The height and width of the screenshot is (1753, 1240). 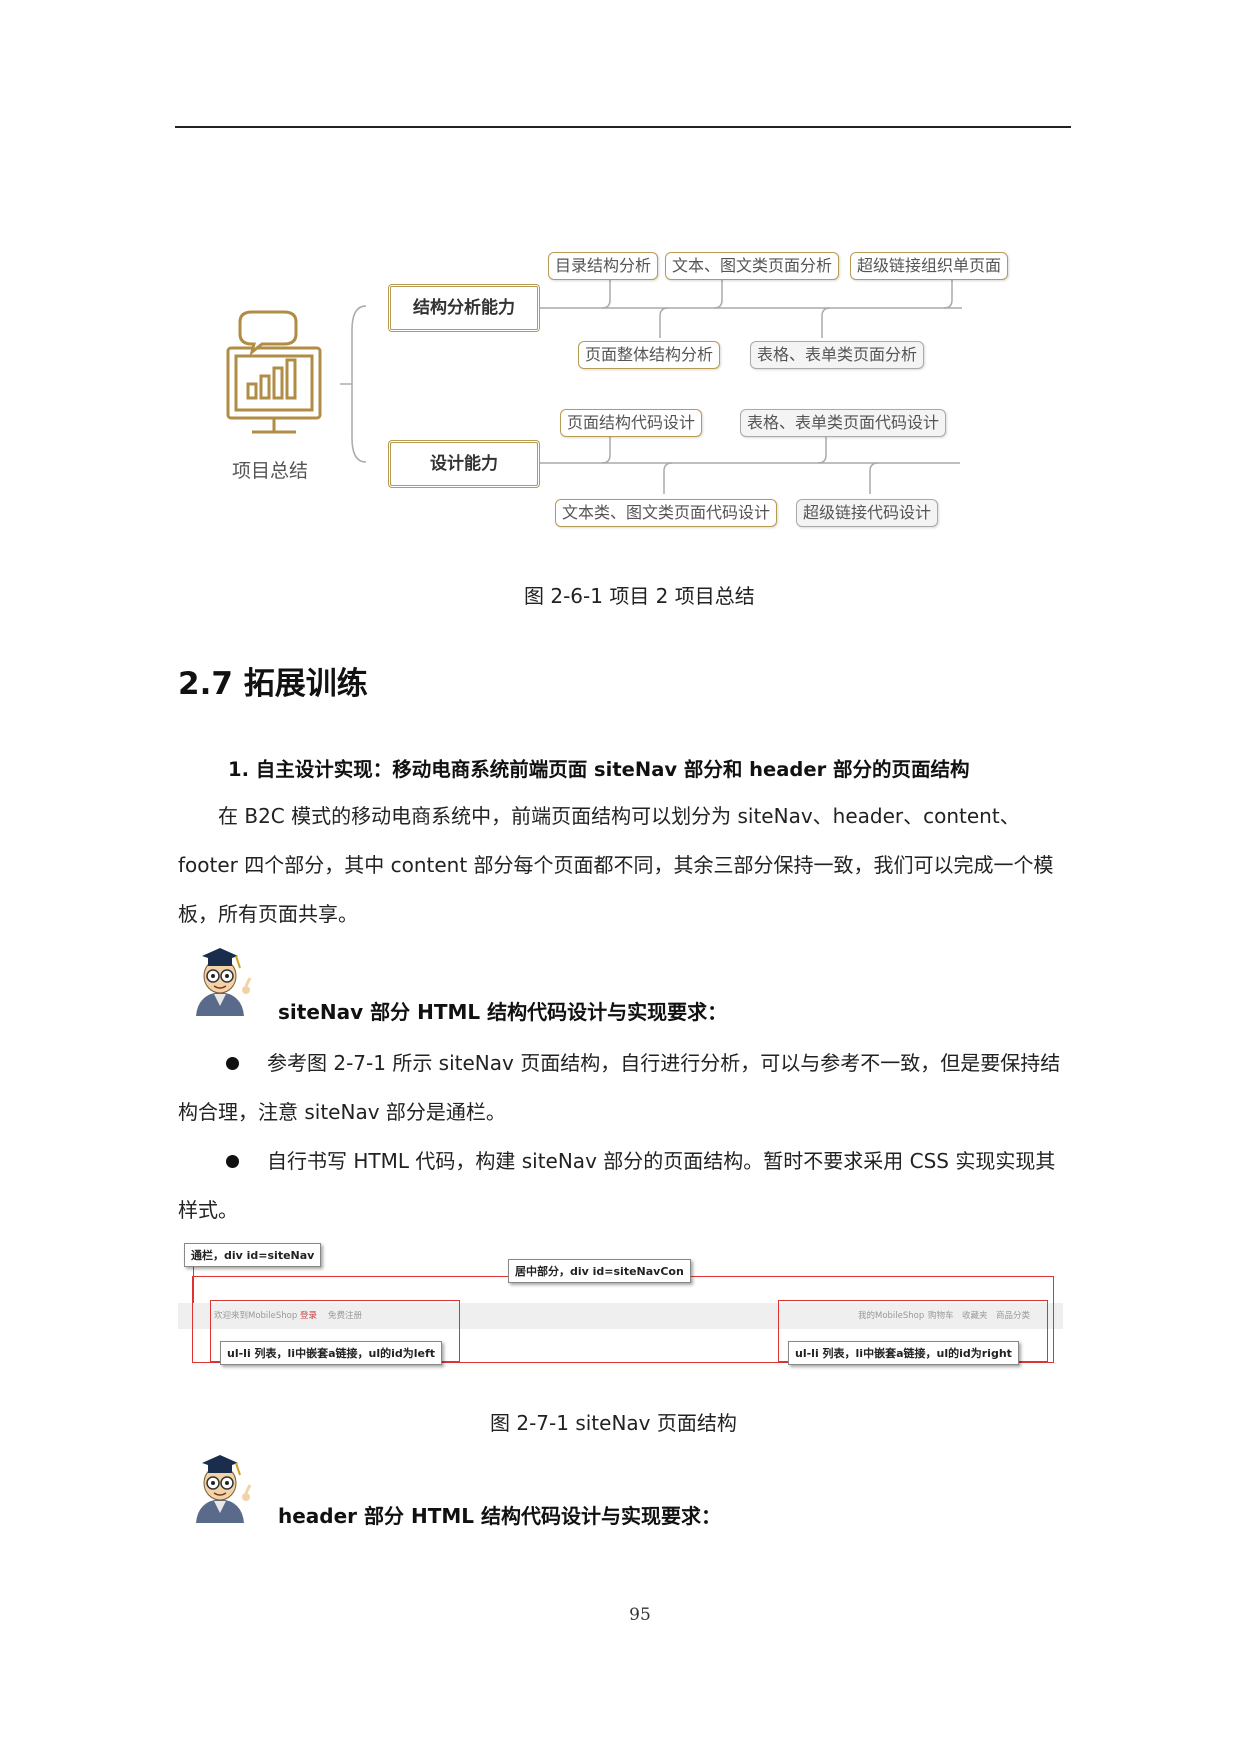 I want to click on header-requirements-title: header 部分 HTML 结构代码设计与实现要求：, so click(x=499, y=1516).